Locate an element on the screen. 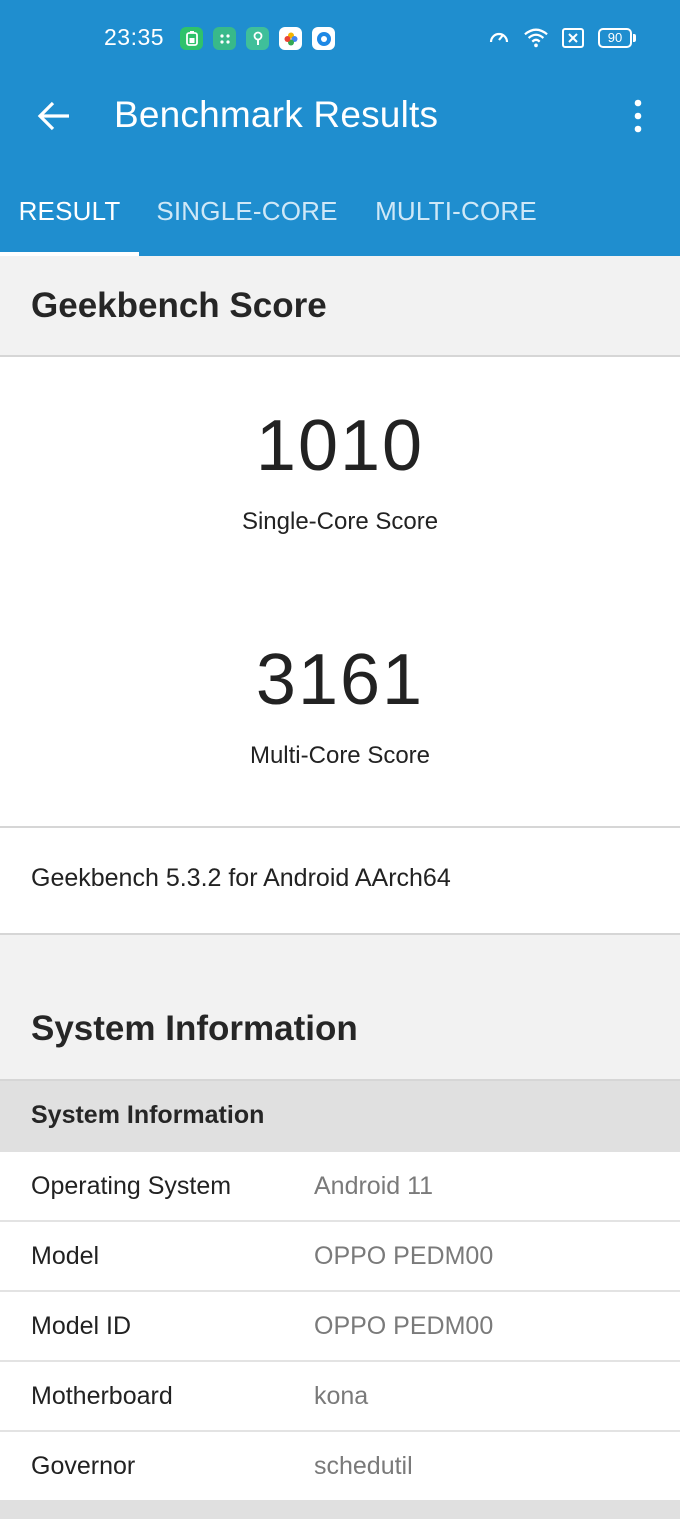  multi-core-score: 3161 is located at coordinates (340, 680).